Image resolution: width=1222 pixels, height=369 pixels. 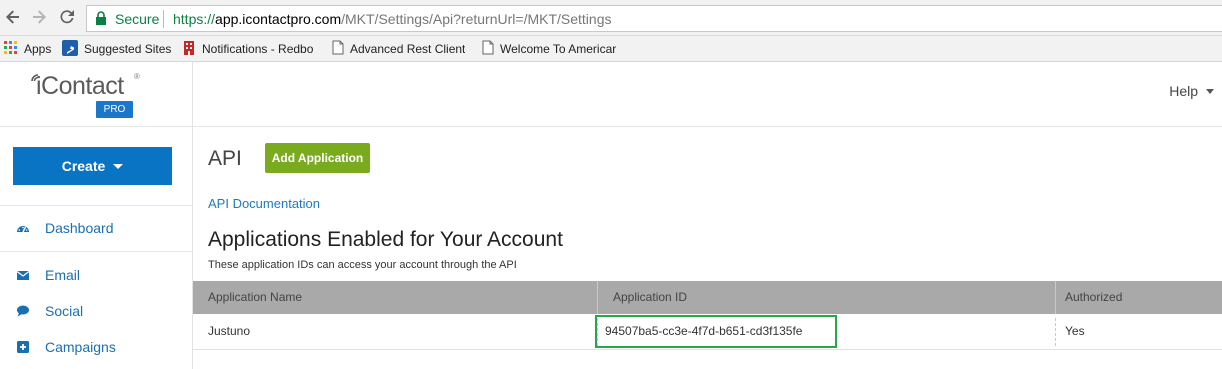 I want to click on section-title: Applications Enabled for Your Account, so click(x=385, y=239).